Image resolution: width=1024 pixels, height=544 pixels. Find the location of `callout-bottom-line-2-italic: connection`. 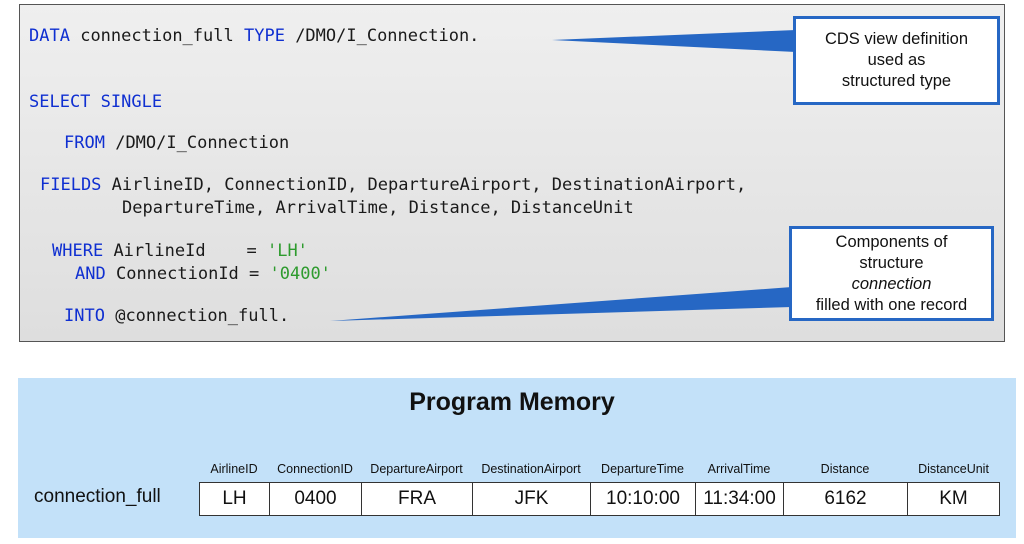

callout-bottom-line-2-italic: connection is located at coordinates (891, 283).